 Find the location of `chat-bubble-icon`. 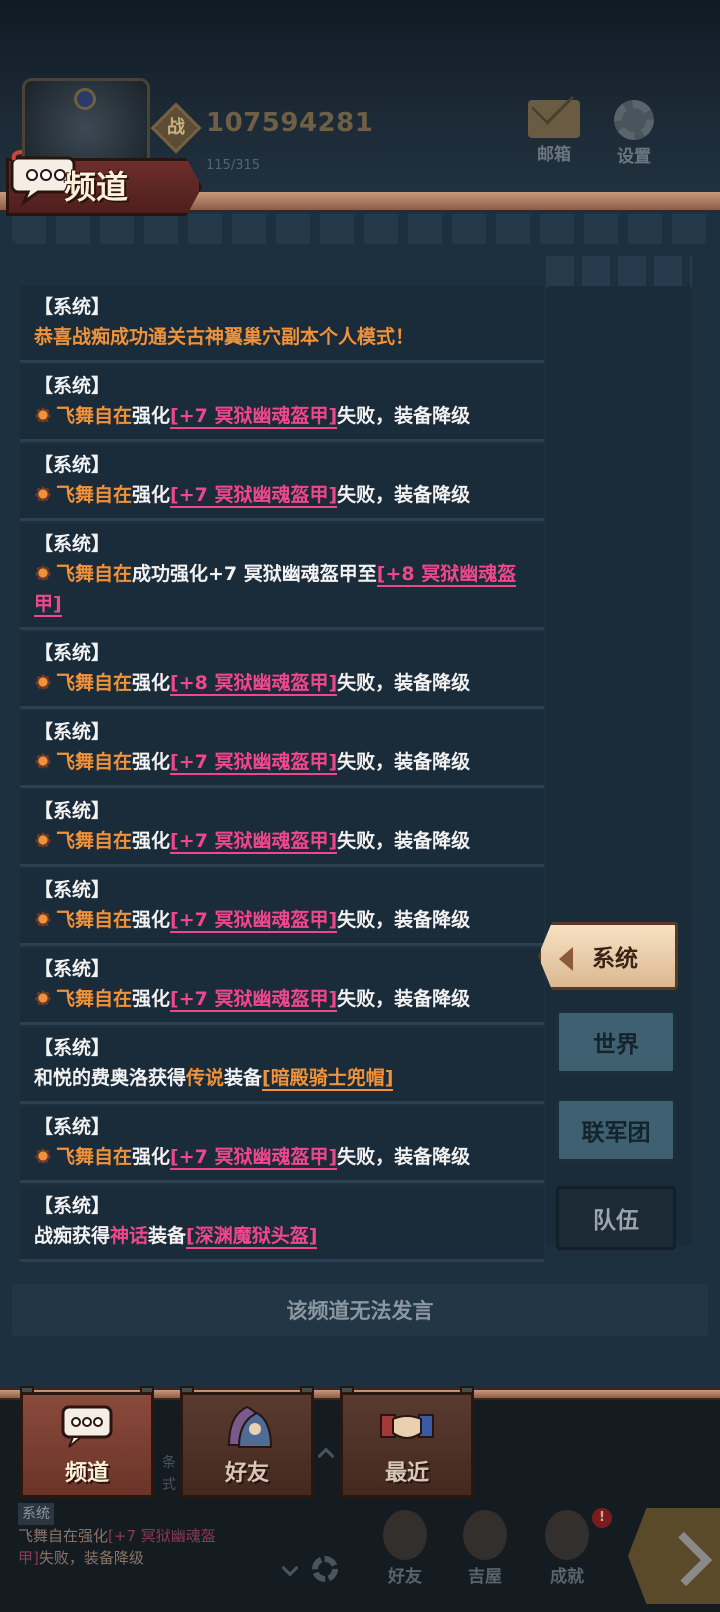

chat-bubble-icon is located at coordinates (87, 1426).